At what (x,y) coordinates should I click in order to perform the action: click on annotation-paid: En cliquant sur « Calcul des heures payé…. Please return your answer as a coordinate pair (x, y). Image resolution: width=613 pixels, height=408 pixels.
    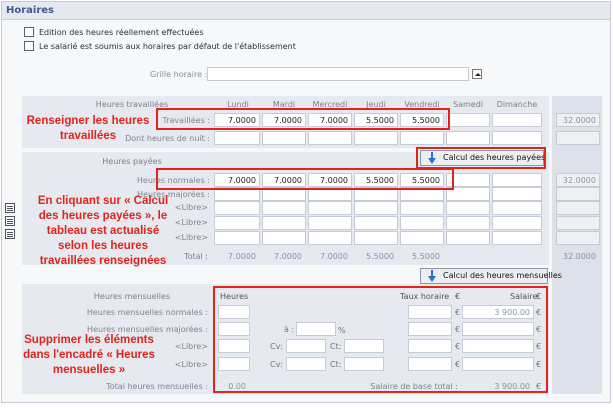
    Looking at the image, I should click on (103, 231).